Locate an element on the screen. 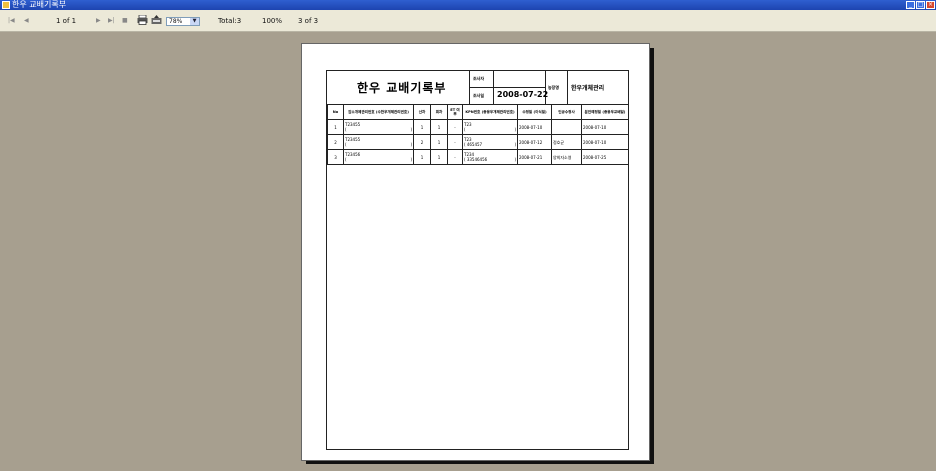  printer-icon is located at coordinates (142, 20).